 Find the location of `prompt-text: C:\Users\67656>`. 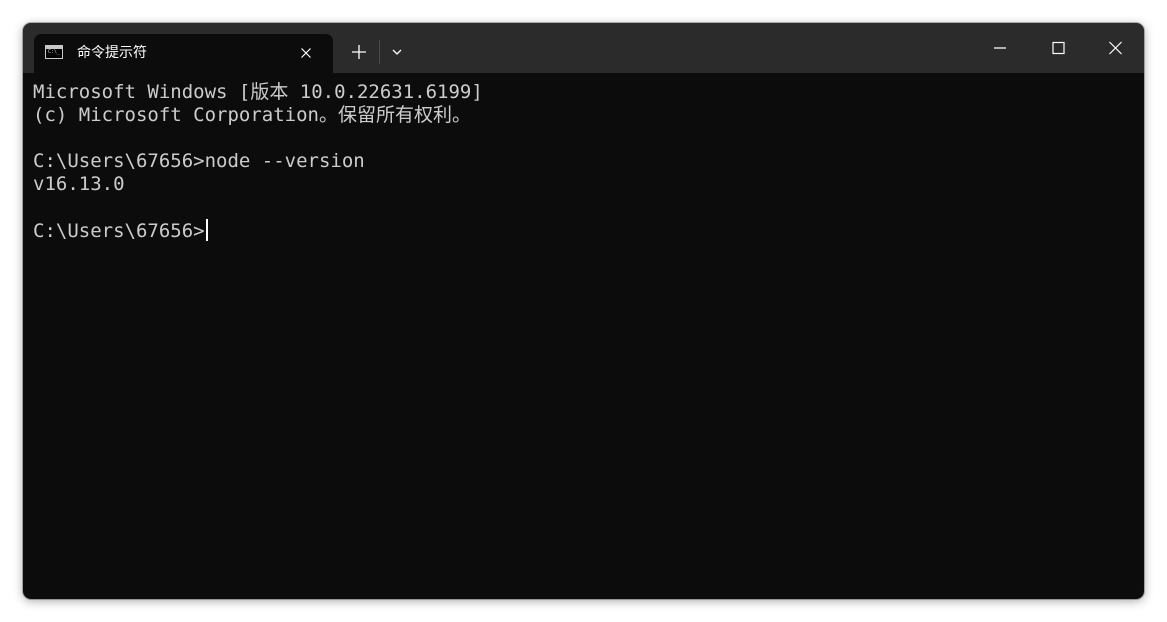

prompt-text: C:\Users\67656> is located at coordinates (119, 231).